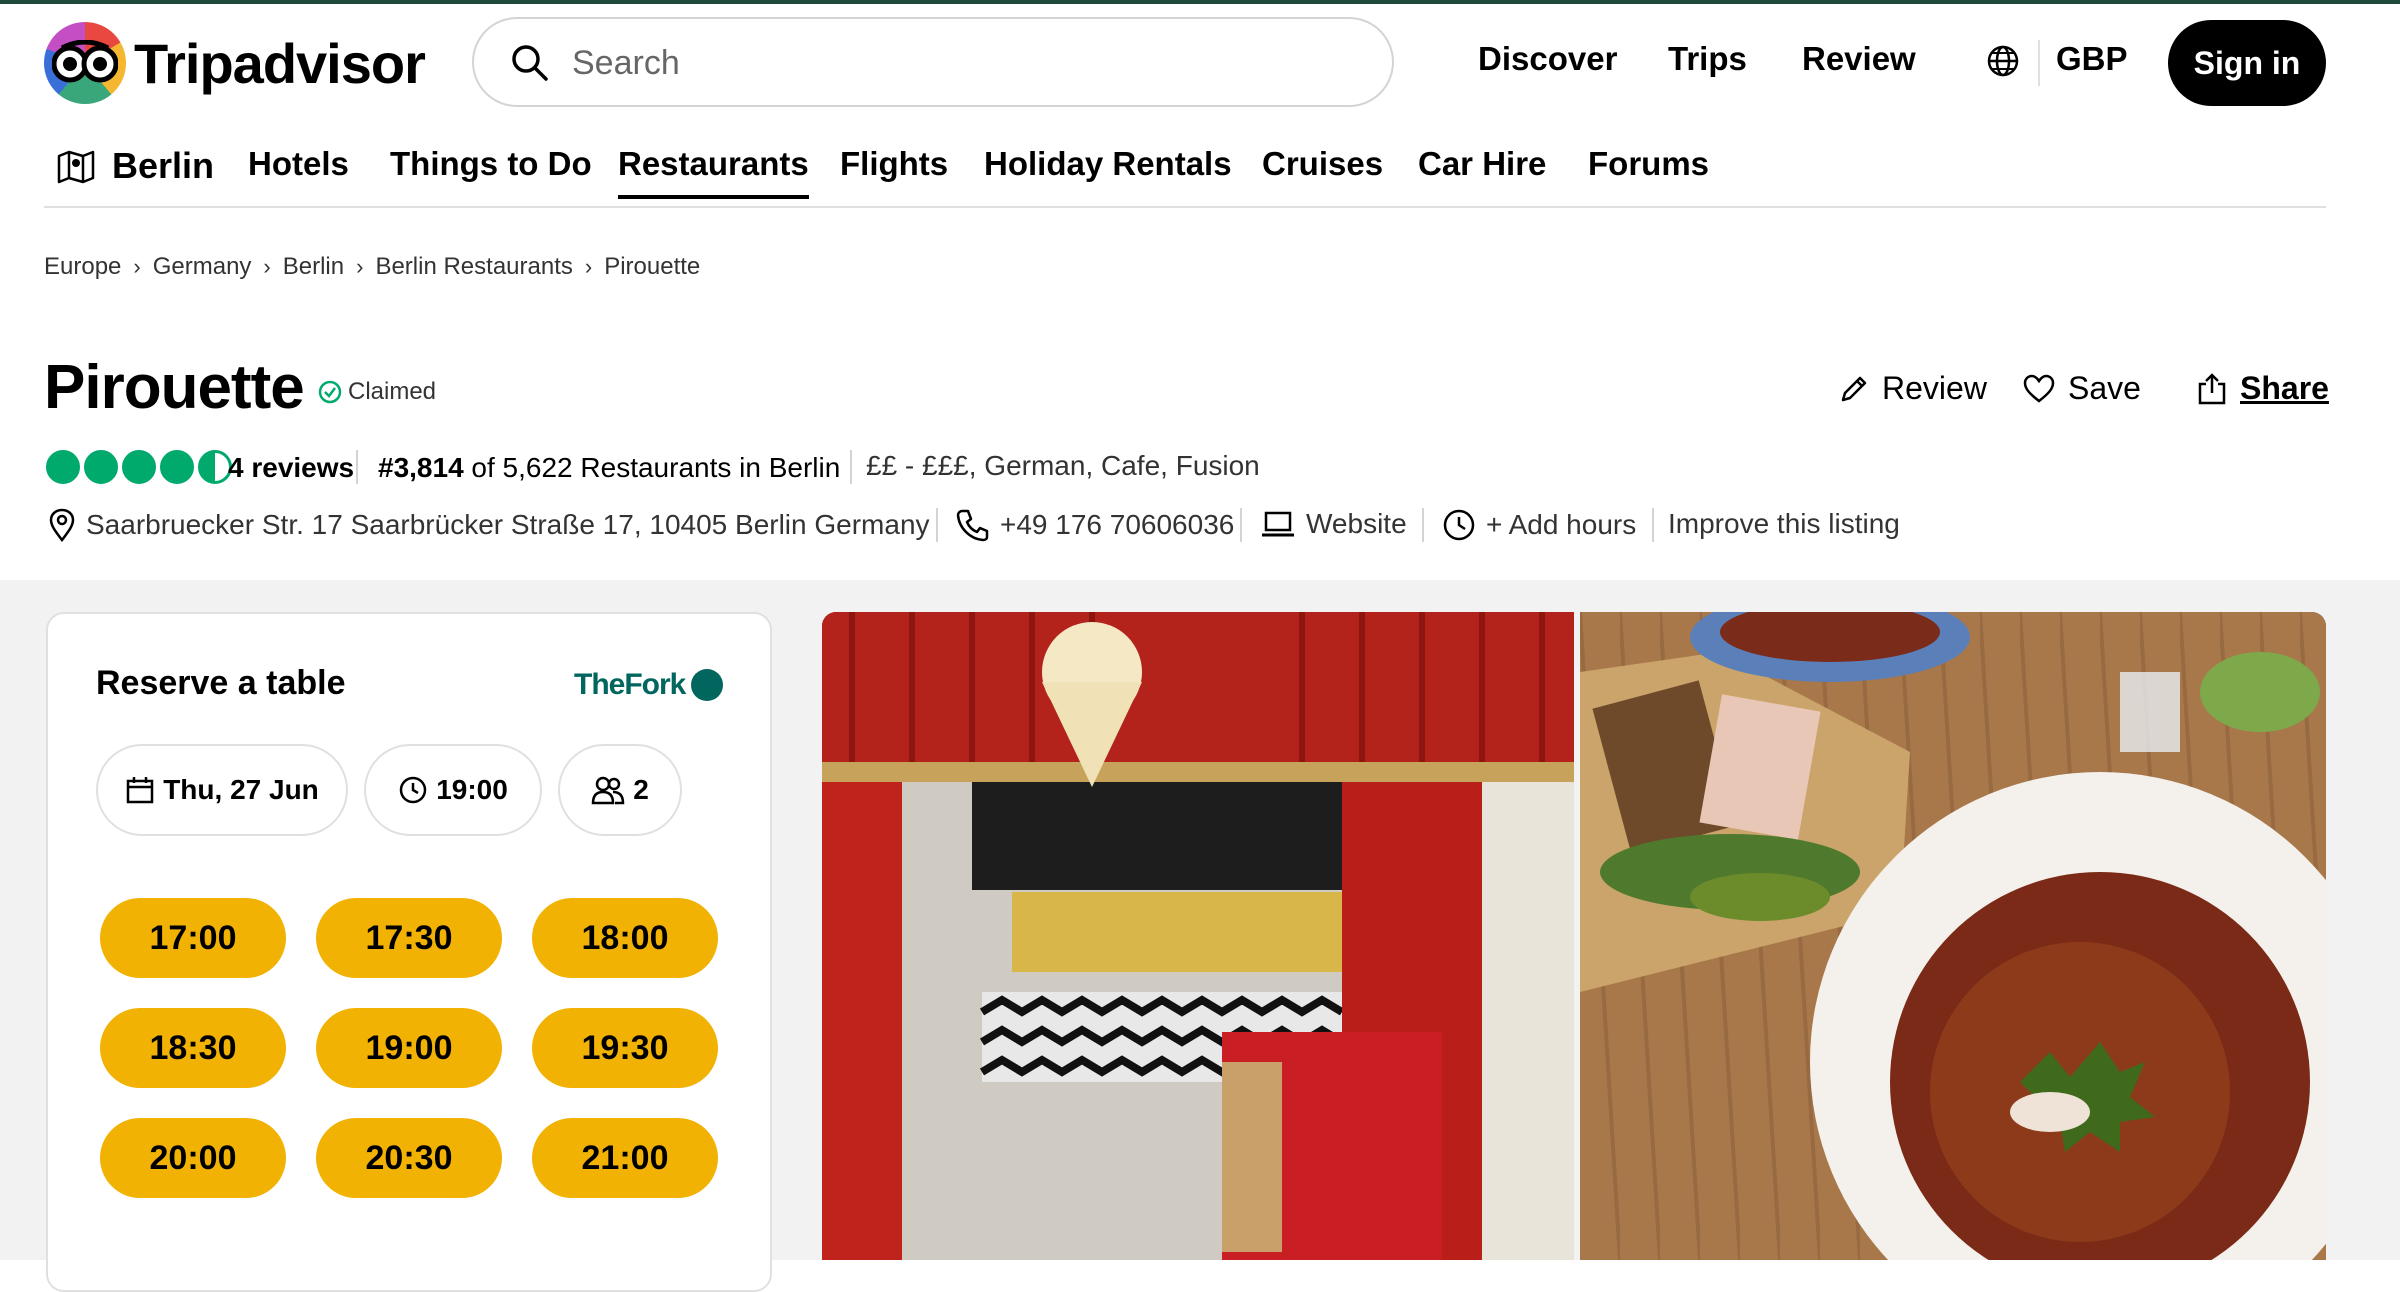  What do you see at coordinates (641, 789) in the screenshot?
I see `guests-value: 2` at bounding box center [641, 789].